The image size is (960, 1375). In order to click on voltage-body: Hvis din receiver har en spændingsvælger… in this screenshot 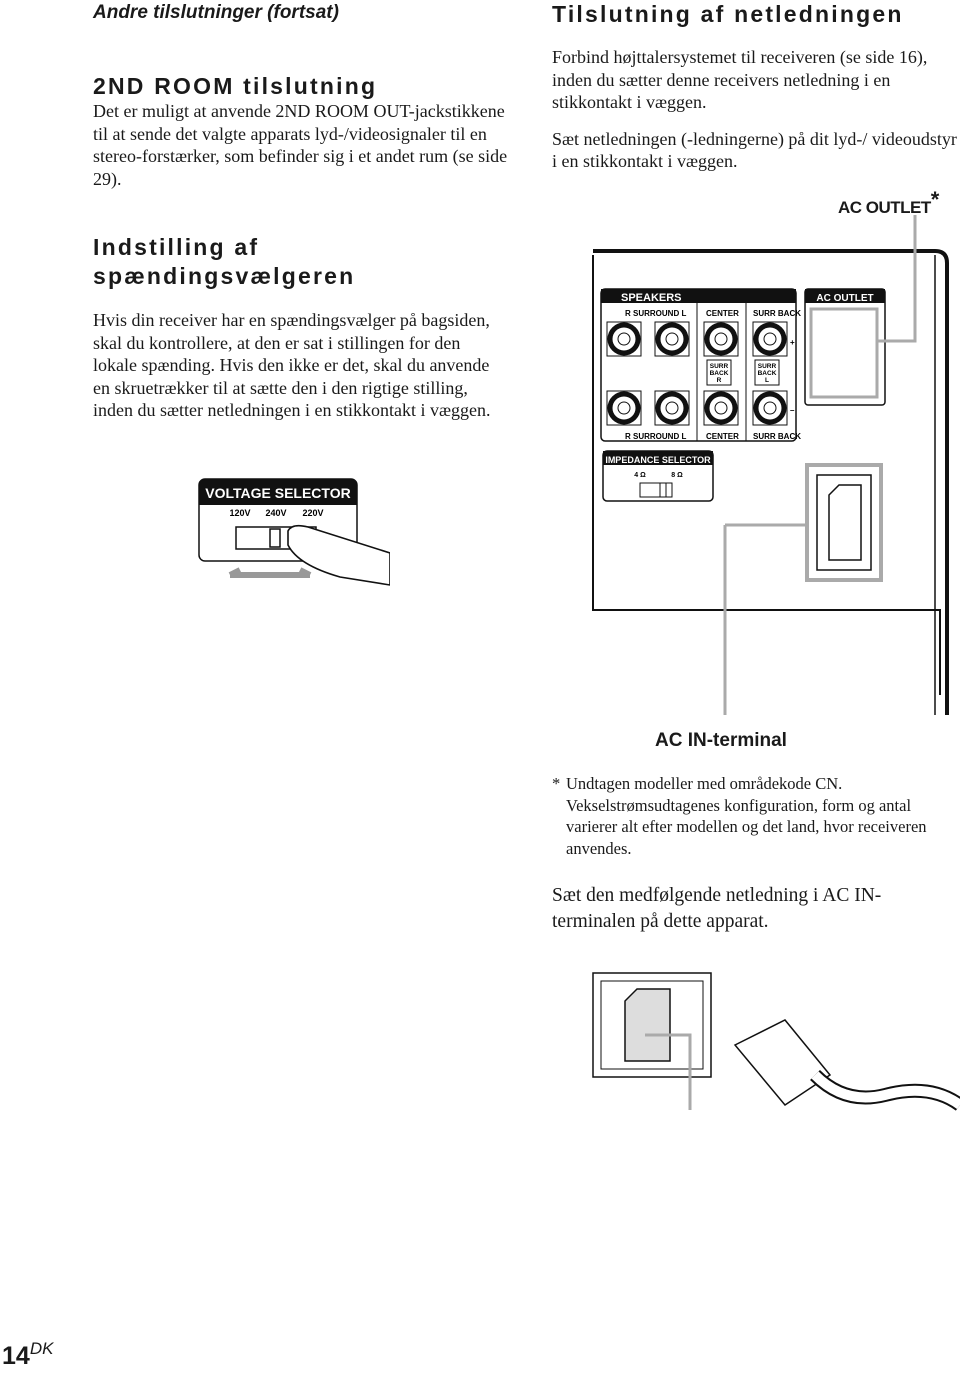, I will do `click(300, 365)`.